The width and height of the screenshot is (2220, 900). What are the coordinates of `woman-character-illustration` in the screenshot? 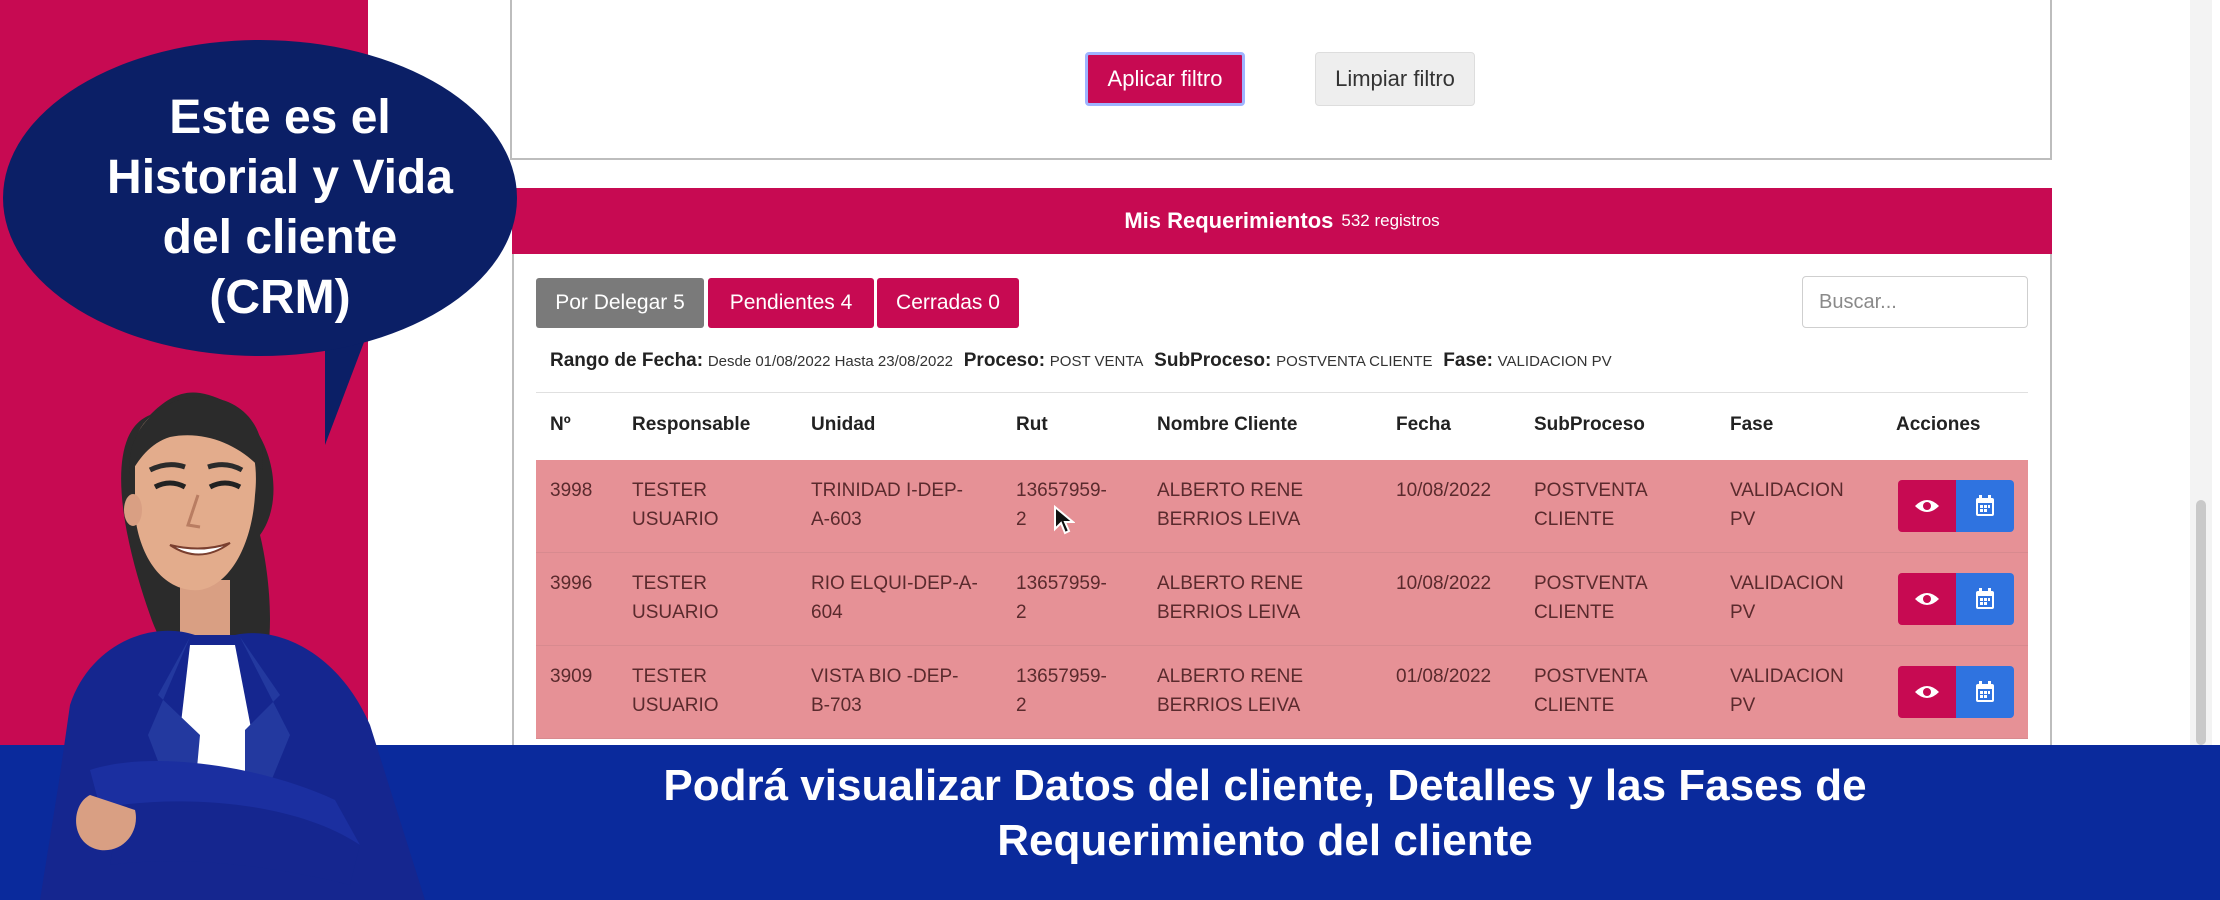 It's located at (232, 646).